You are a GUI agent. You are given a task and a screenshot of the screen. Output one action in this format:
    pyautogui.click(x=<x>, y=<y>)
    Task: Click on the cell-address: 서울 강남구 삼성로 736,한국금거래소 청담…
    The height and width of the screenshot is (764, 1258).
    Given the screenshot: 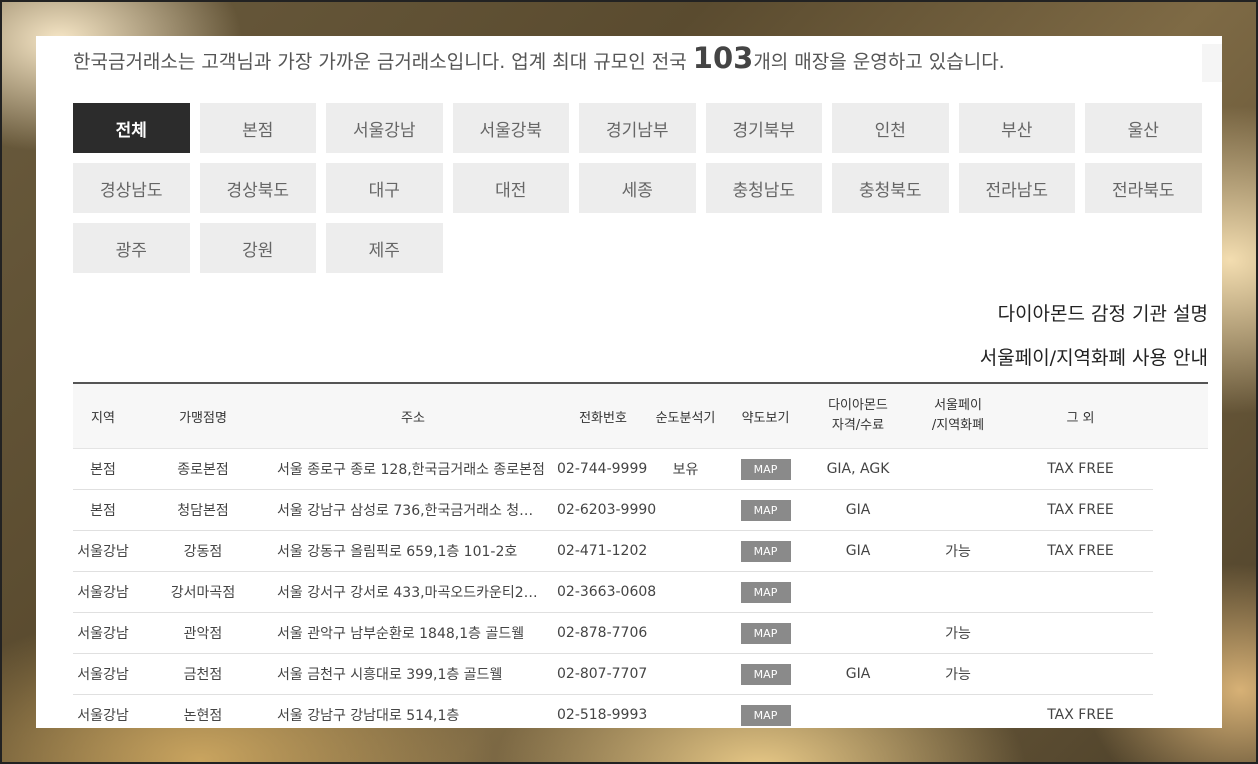 What is the action you would take?
    pyautogui.click(x=412, y=511)
    